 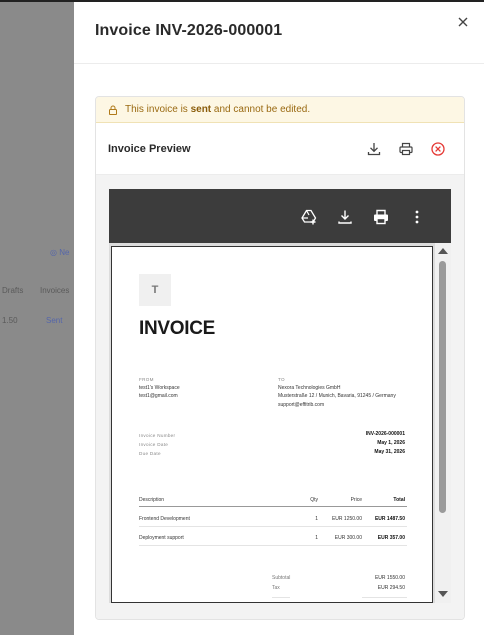 I want to click on close-circle-icon, so click(x=438, y=149).